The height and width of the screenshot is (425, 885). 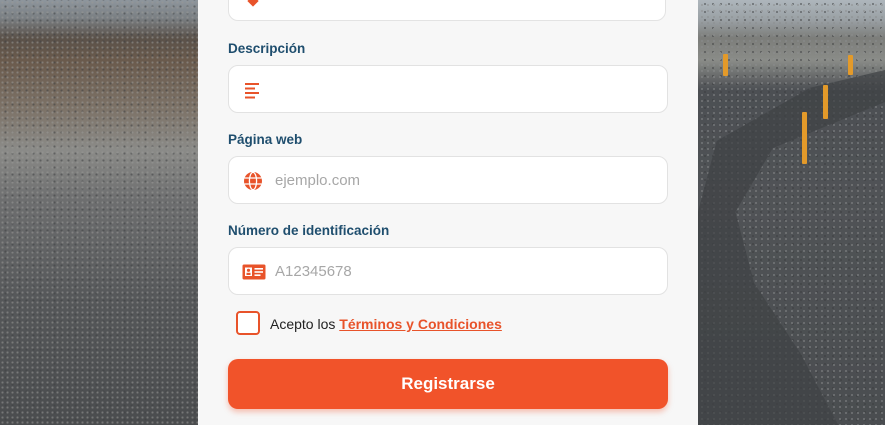 I want to click on id-number-label: Número de identificación, so click(x=309, y=230).